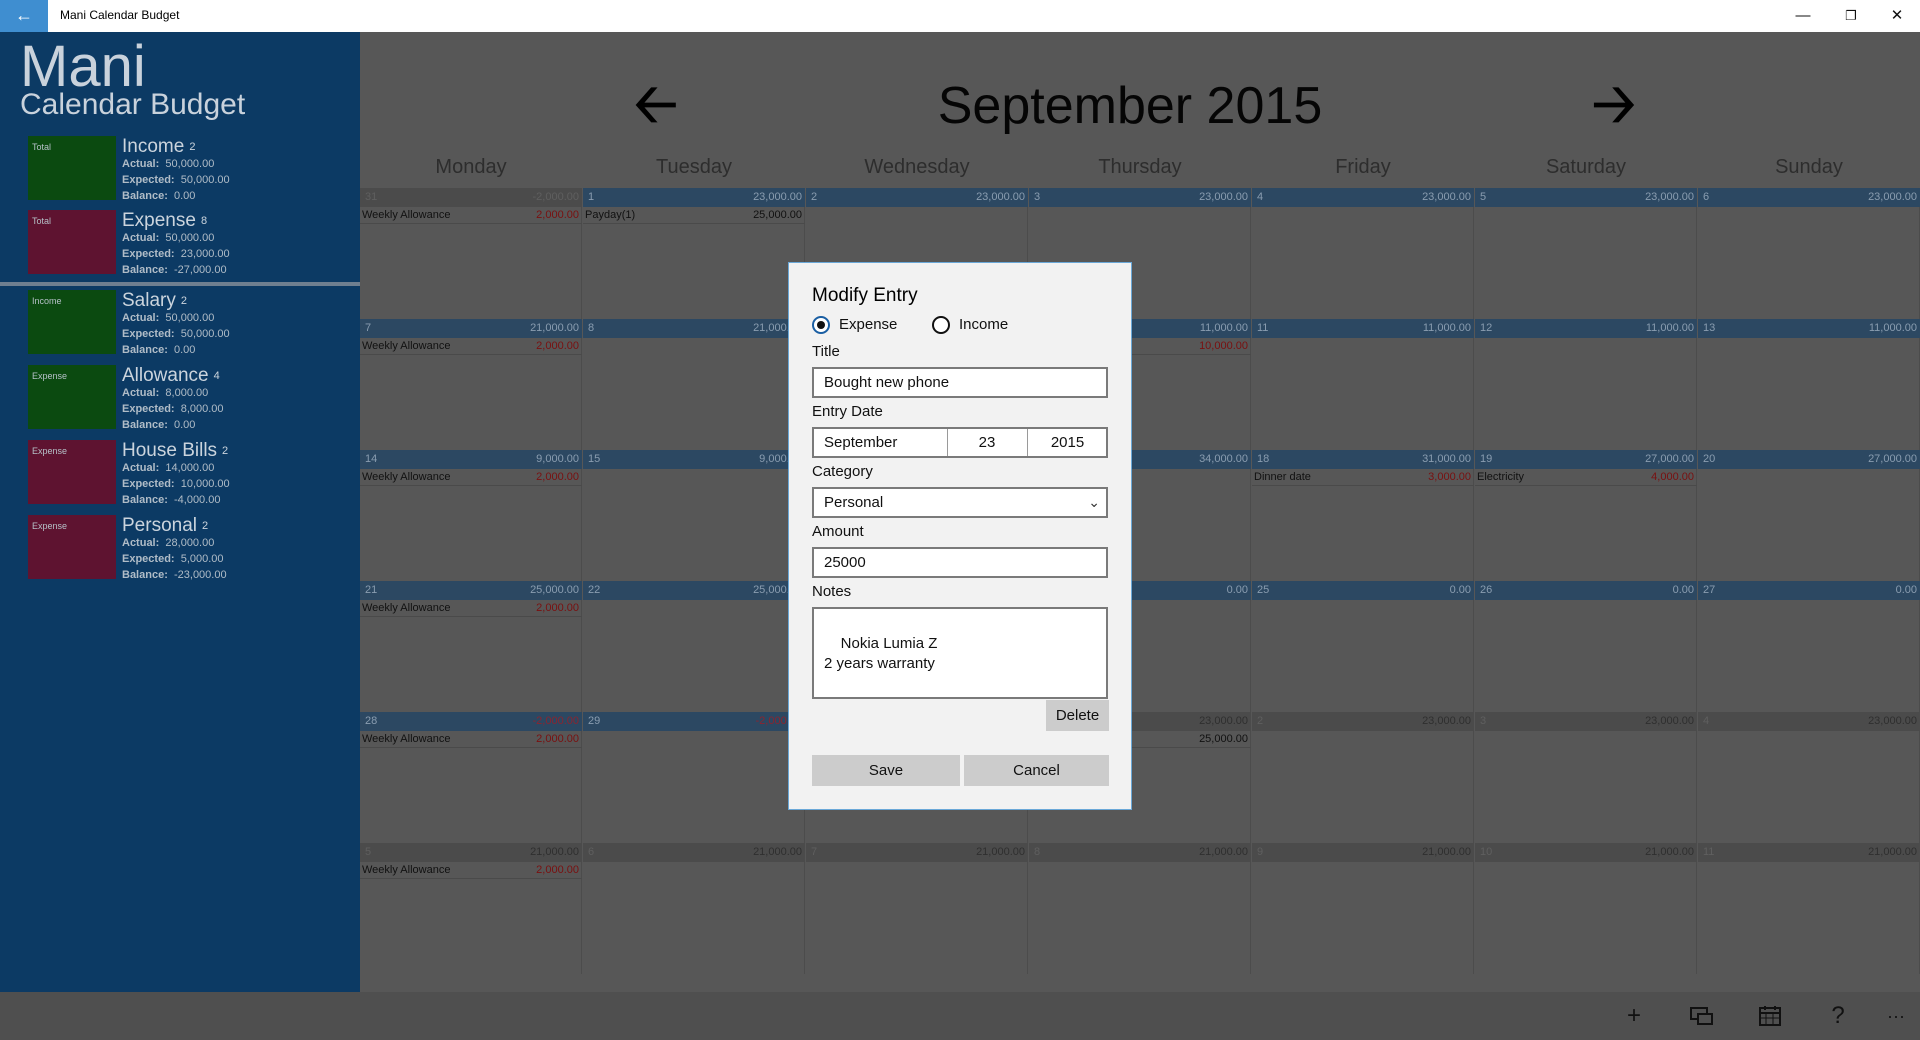  I want to click on day-cell: 9 21,000.00, so click(1363, 908).